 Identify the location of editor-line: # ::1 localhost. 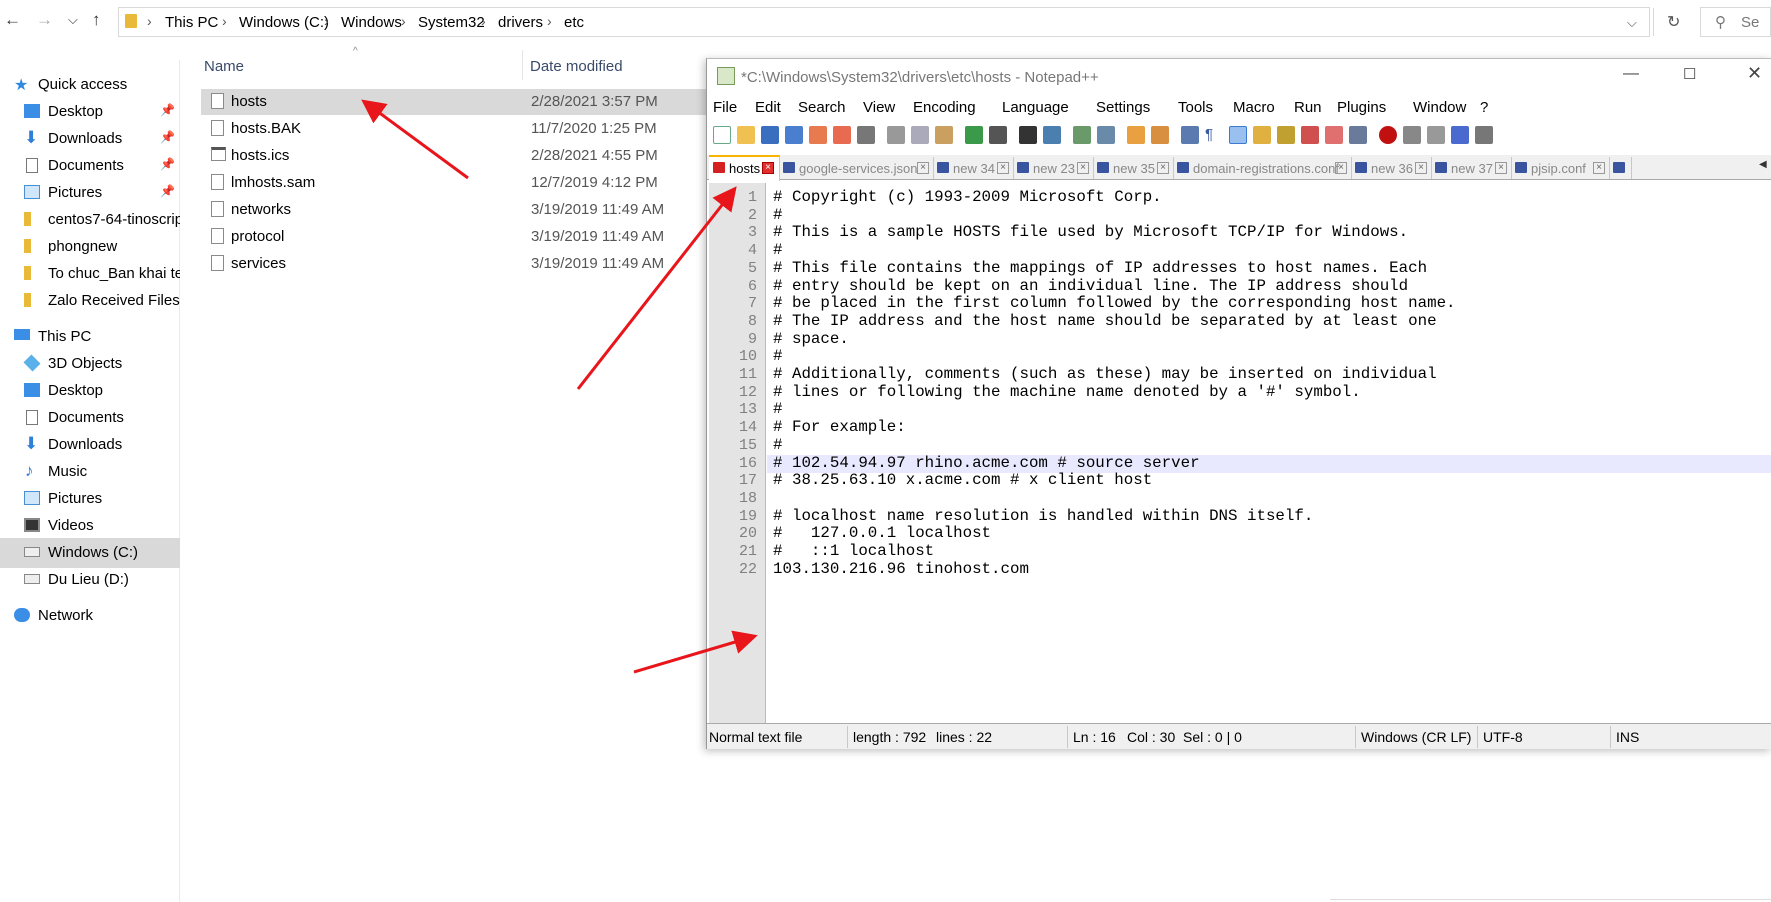
(853, 551).